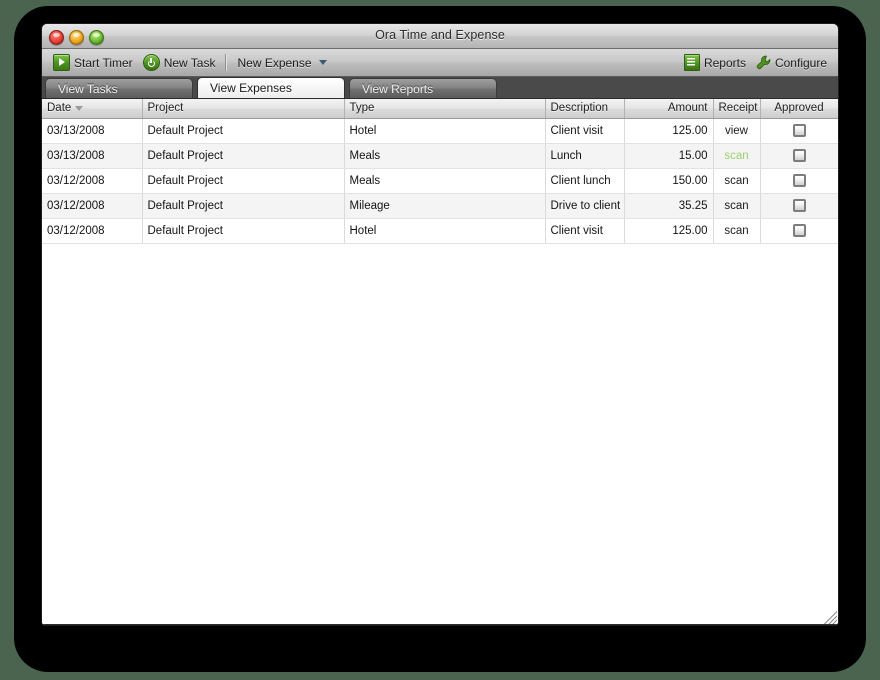 The width and height of the screenshot is (880, 680). Describe the element at coordinates (79, 108) in the screenshot. I see `sort-descending-icon` at that location.